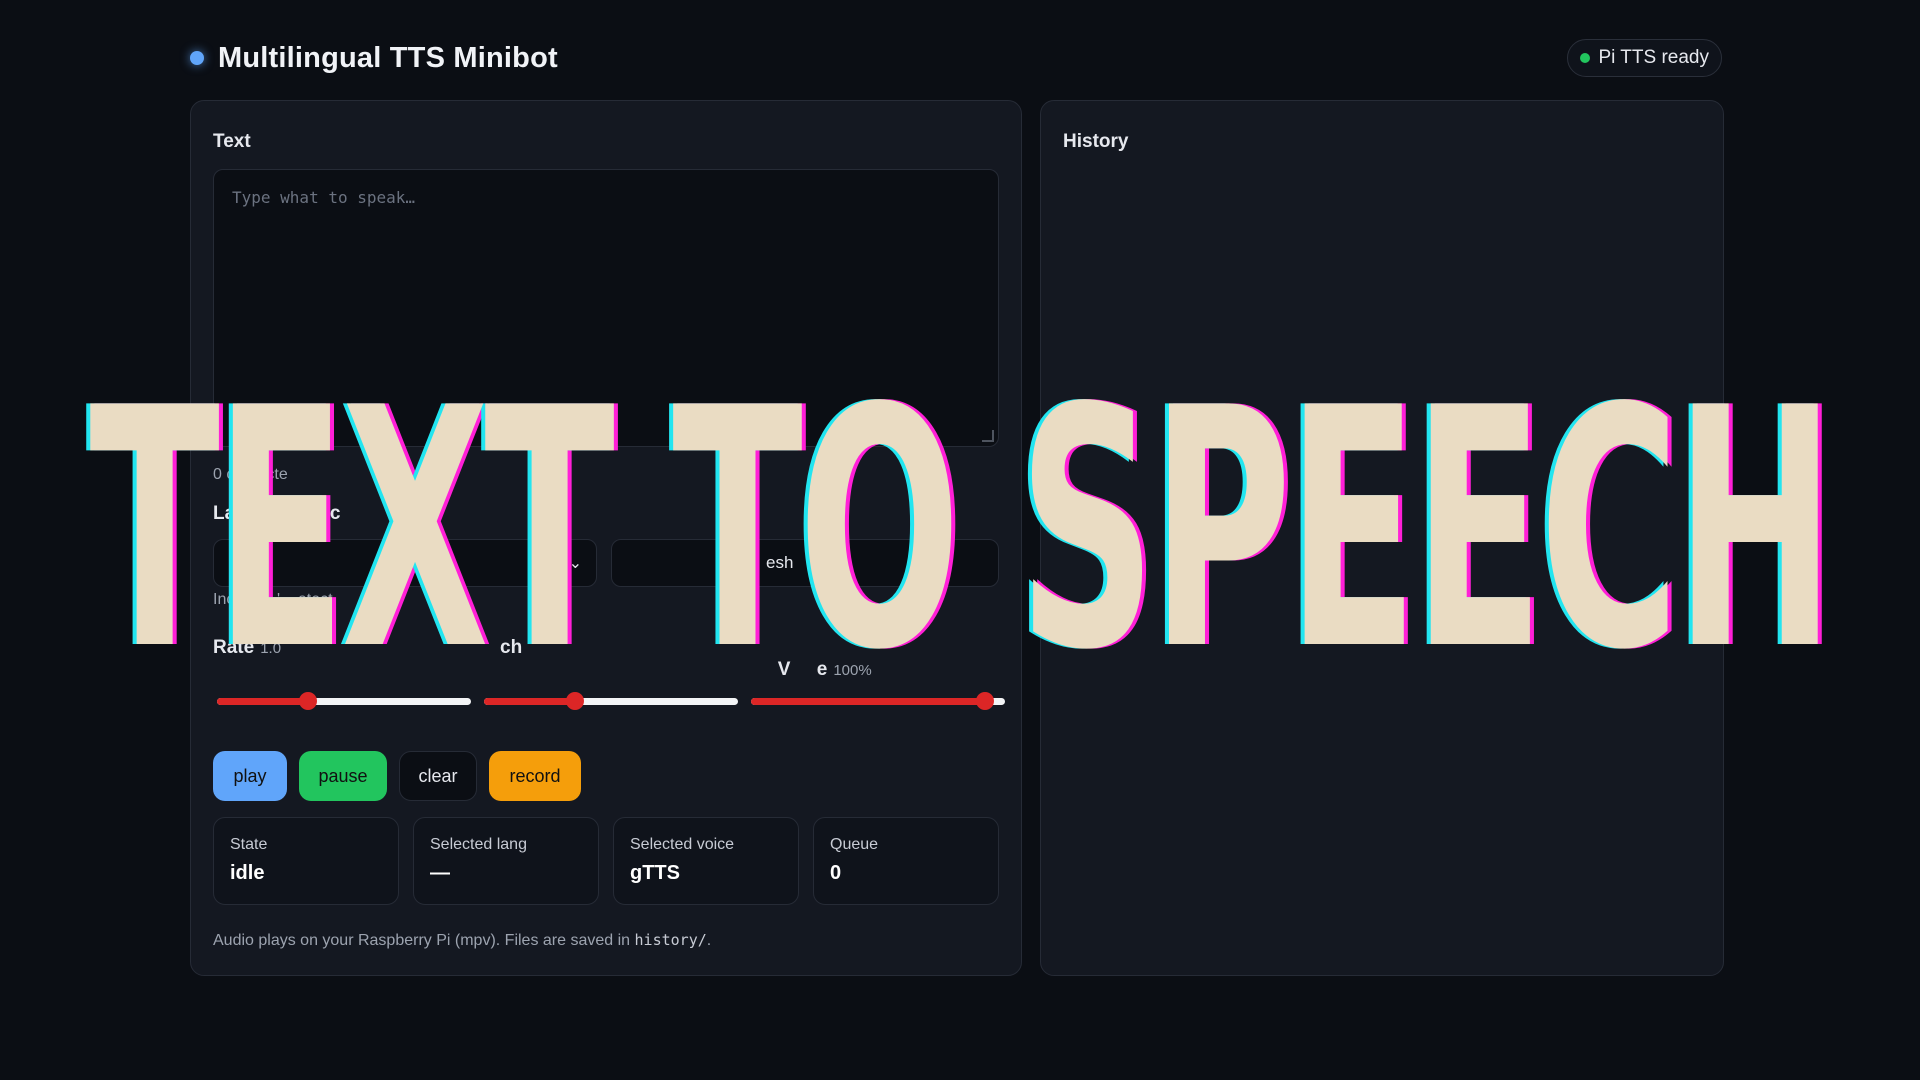 The width and height of the screenshot is (1920, 1080). I want to click on pitch-label: ch, so click(514, 648).